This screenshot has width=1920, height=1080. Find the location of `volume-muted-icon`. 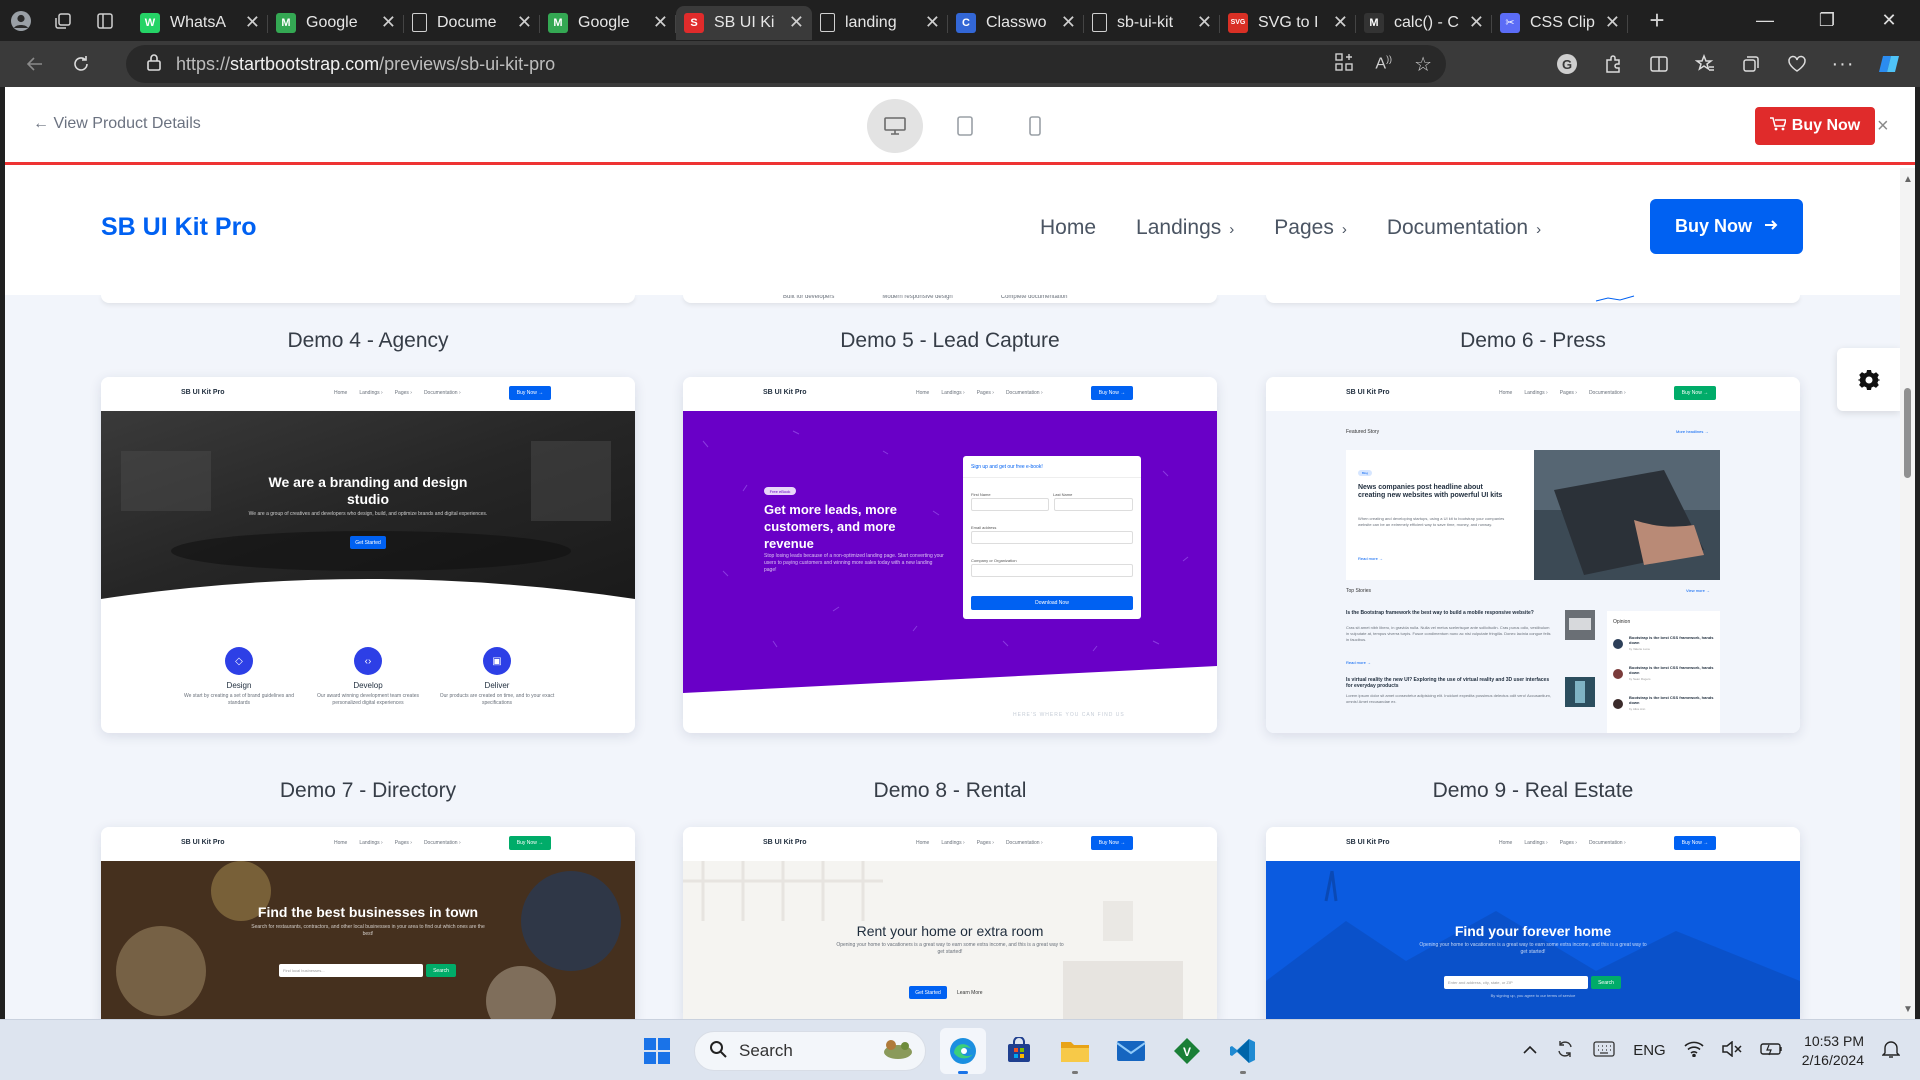

volume-muted-icon is located at coordinates (1731, 1050).